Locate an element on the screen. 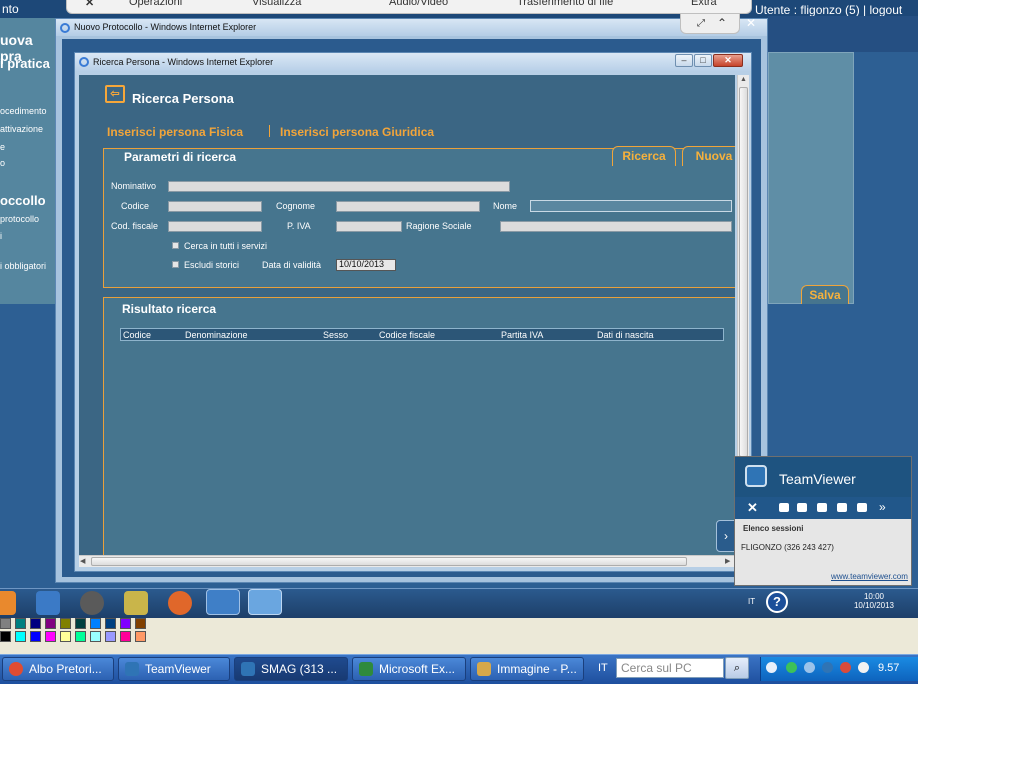  data-validita-input: 10/10/2013 is located at coordinates (366, 265).